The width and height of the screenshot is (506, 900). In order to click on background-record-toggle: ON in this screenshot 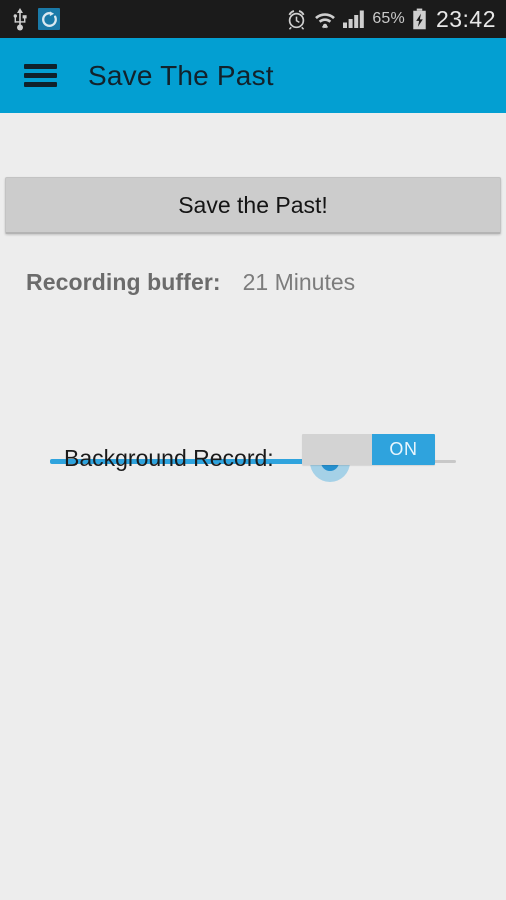, I will do `click(368, 449)`.